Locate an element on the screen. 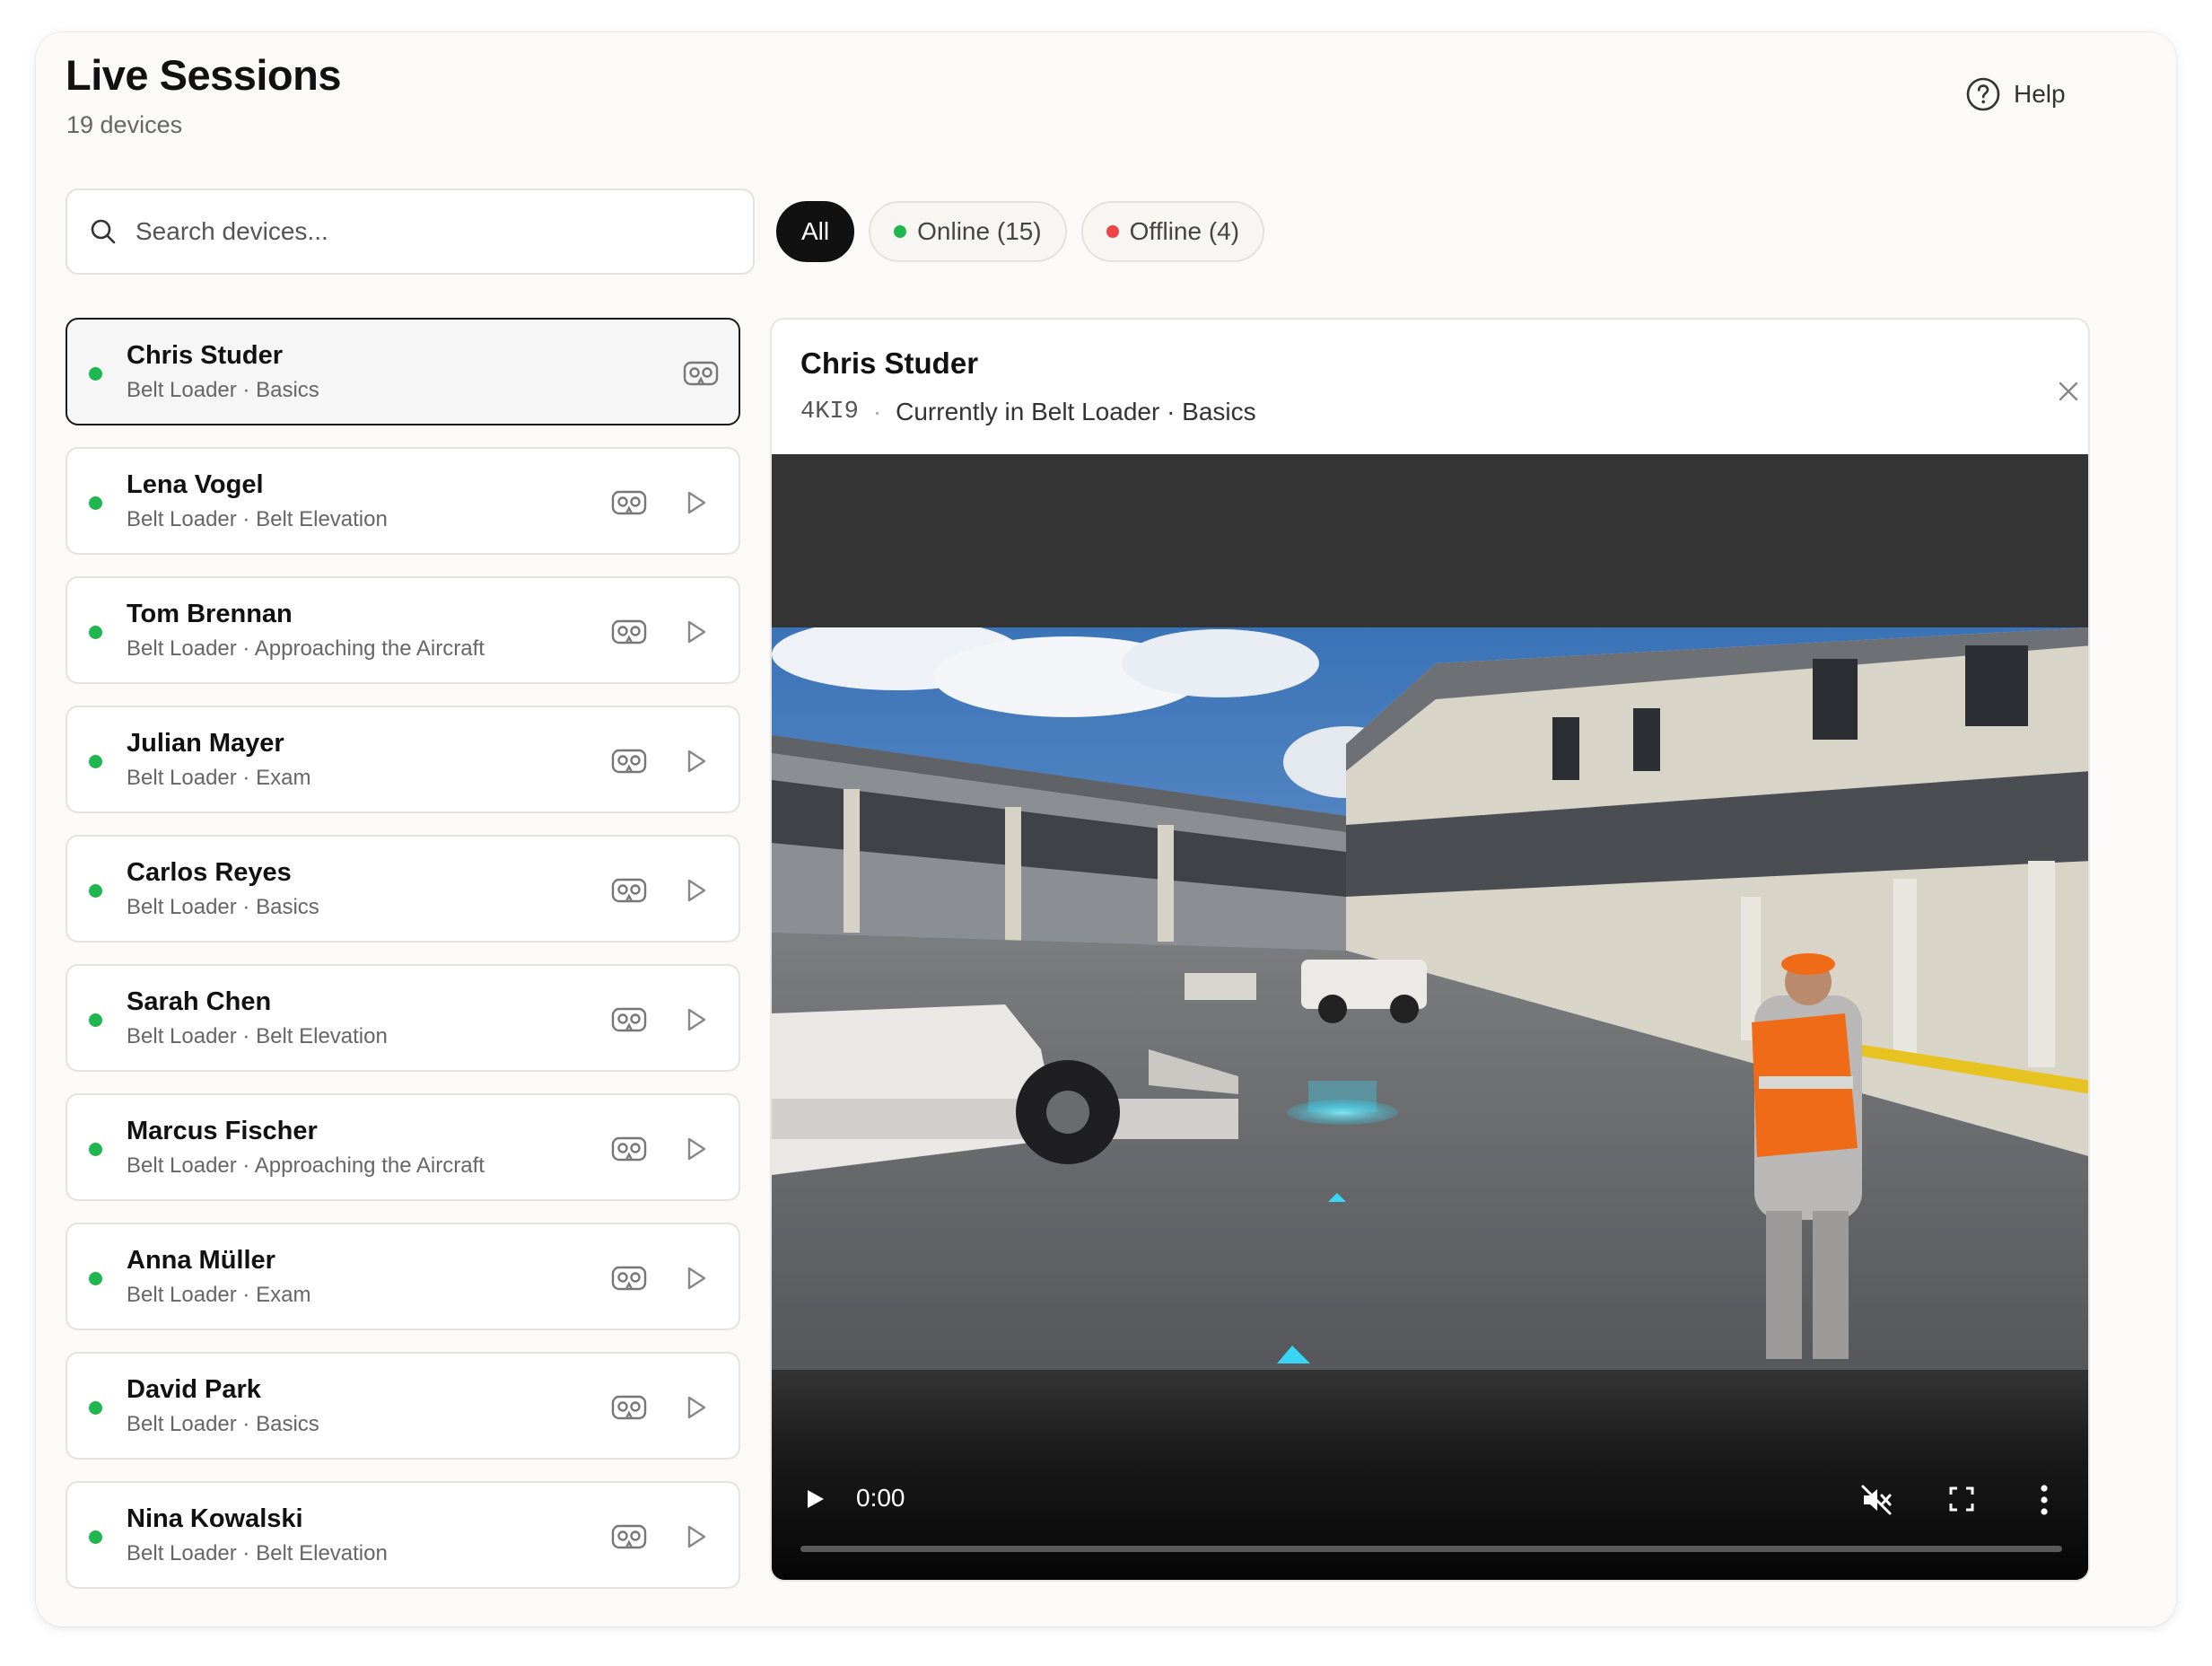 This screenshot has width=2212, height=1666. device-count: 19 devices is located at coordinates (124, 125).